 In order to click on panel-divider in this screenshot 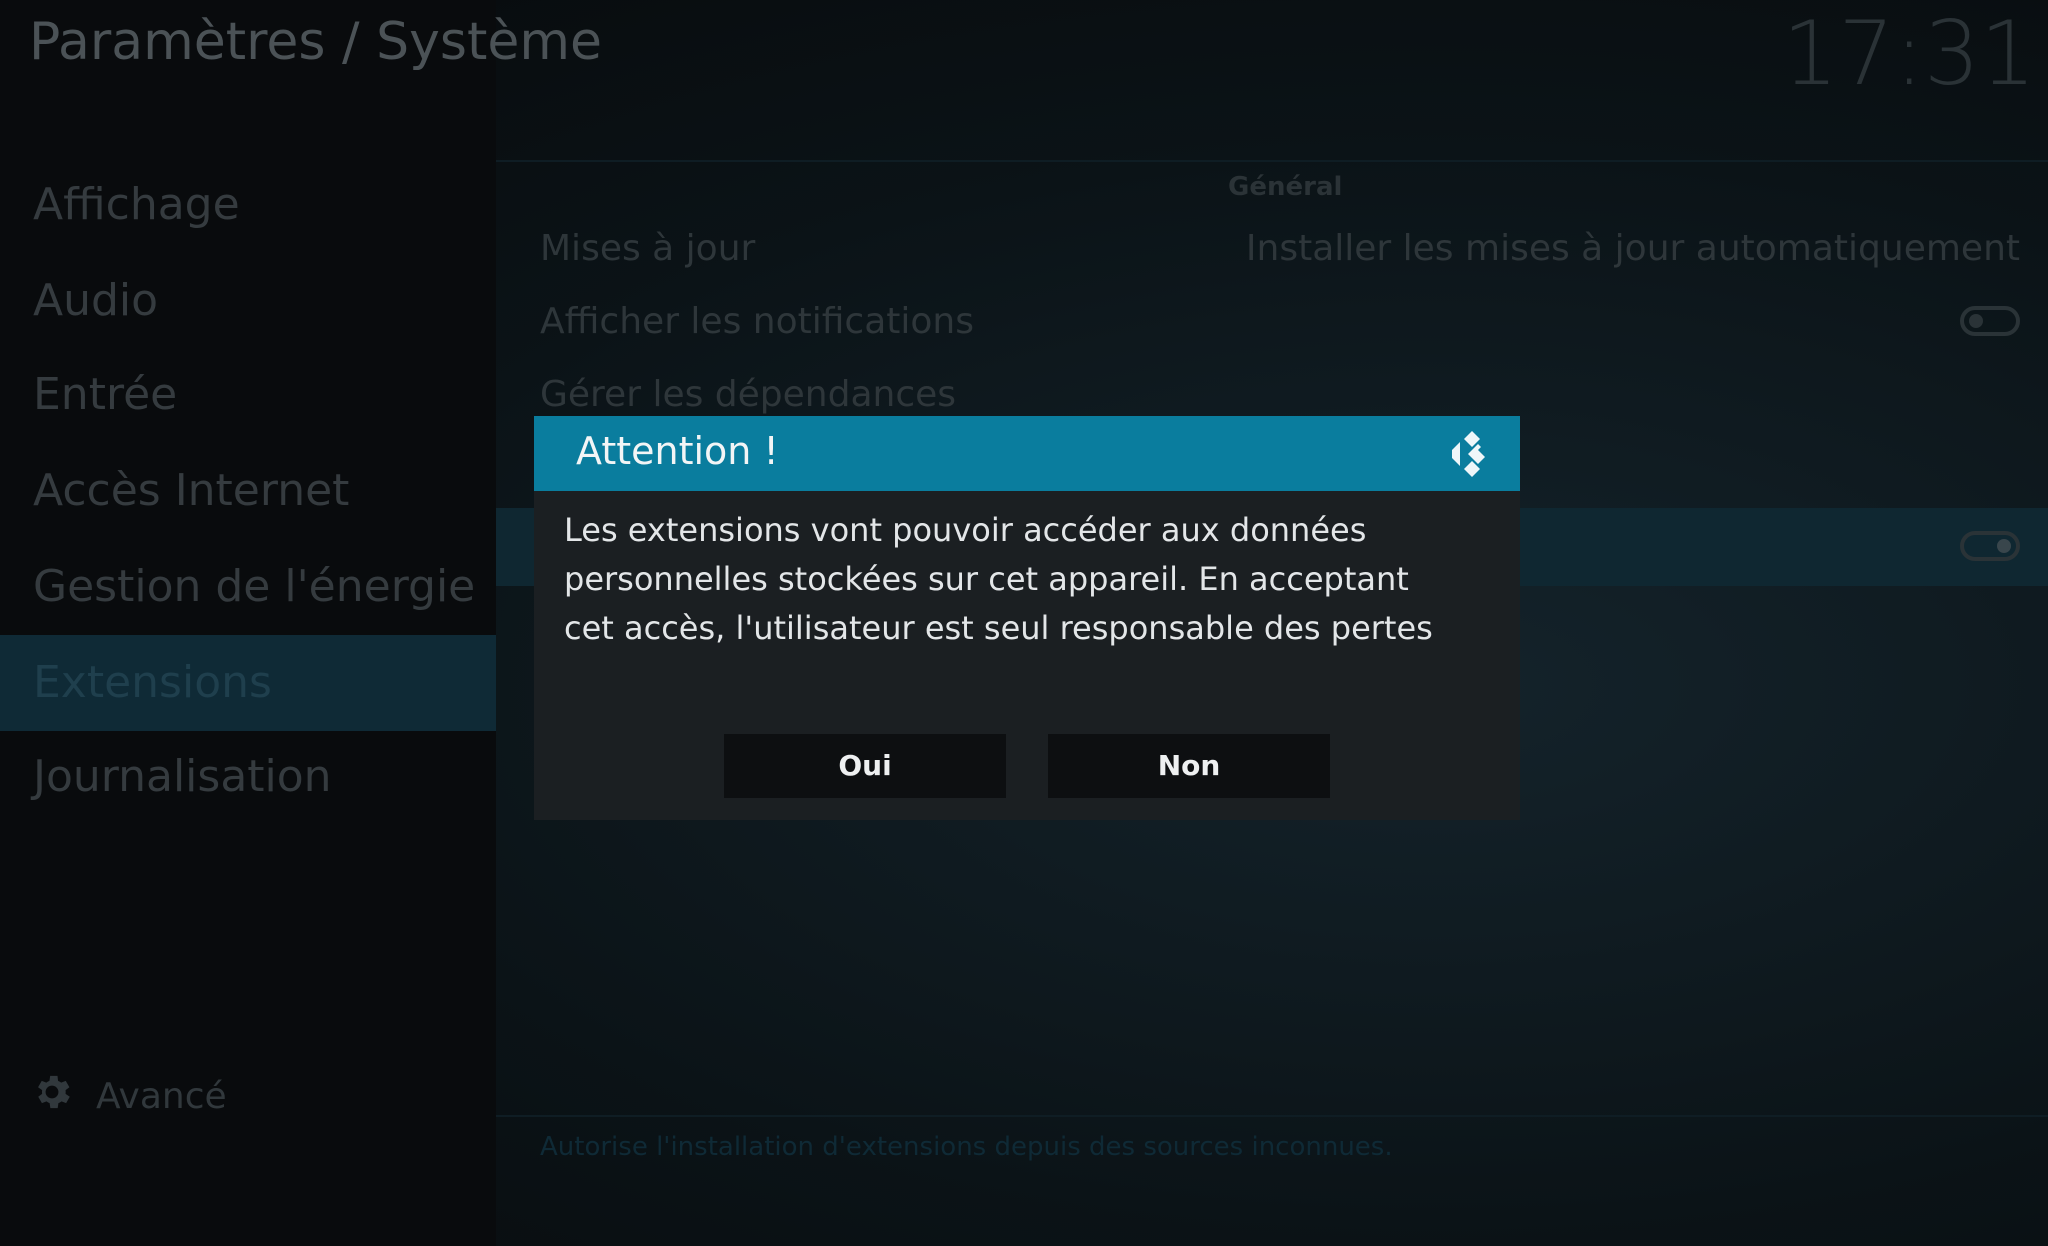, I will do `click(1272, 1116)`.